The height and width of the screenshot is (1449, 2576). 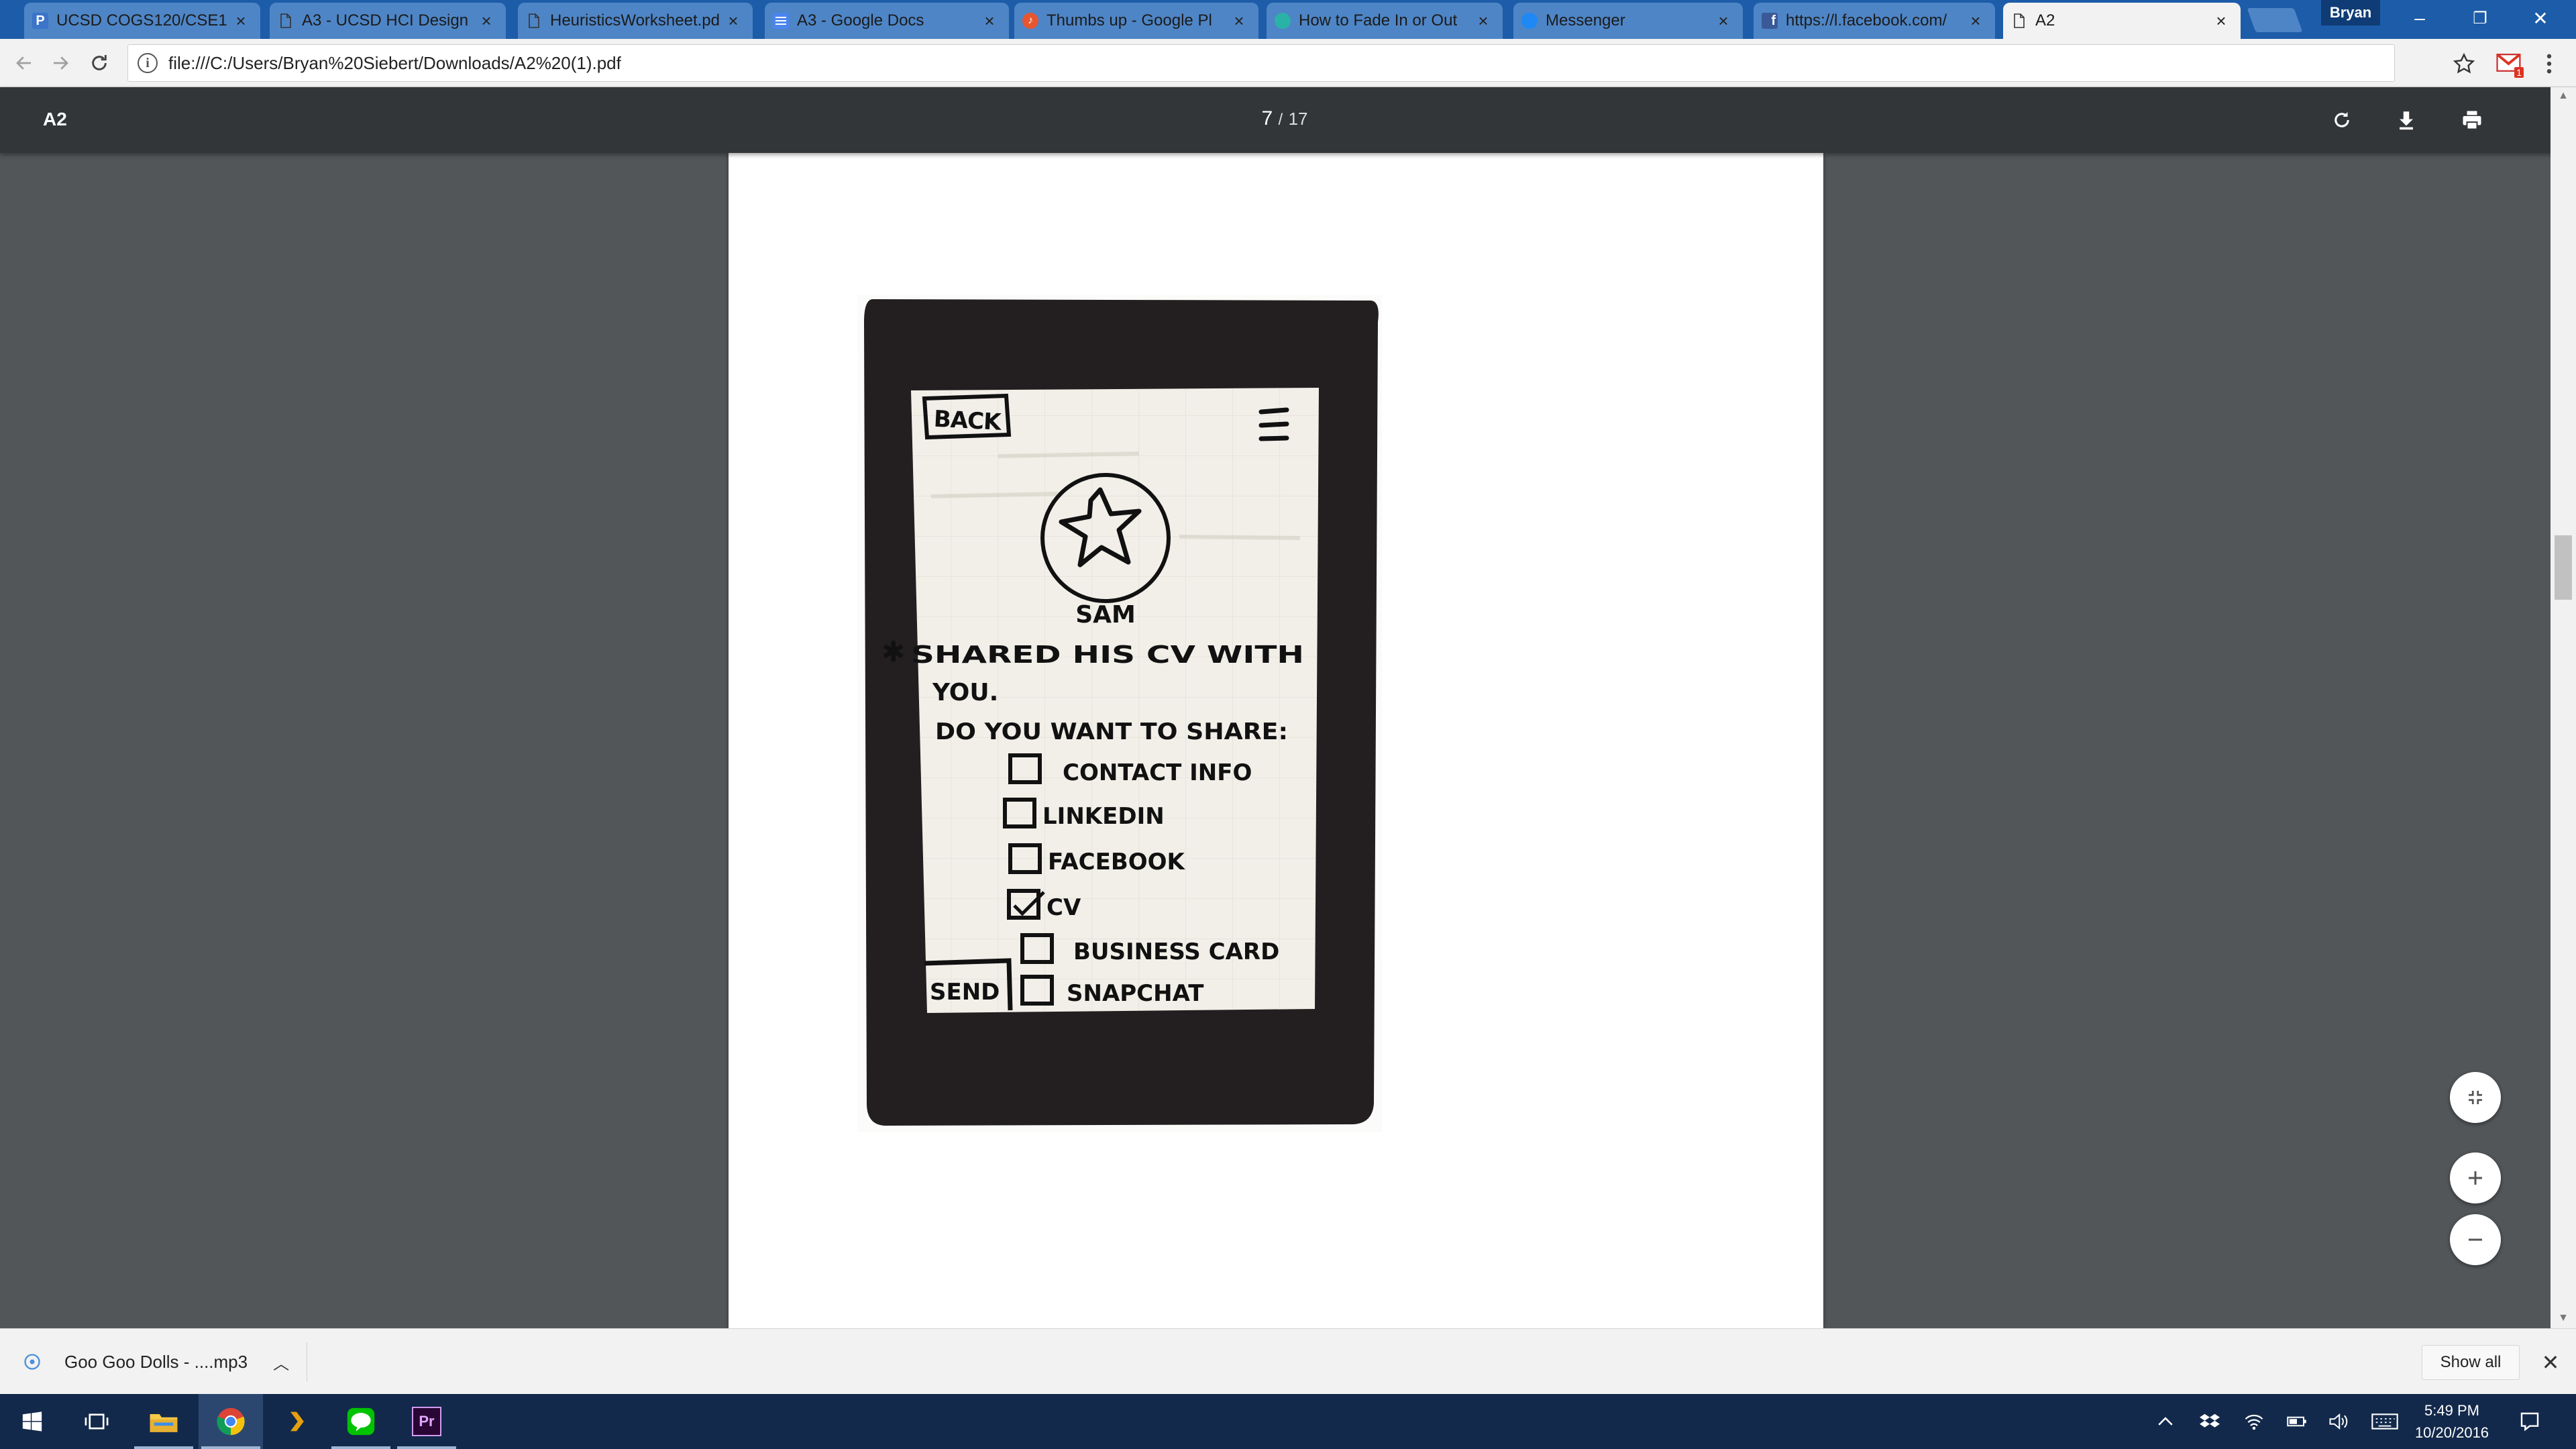 What do you see at coordinates (2452, 1421) in the screenshot?
I see `system-clock: 5:49 PM 10/20/2016` at bounding box center [2452, 1421].